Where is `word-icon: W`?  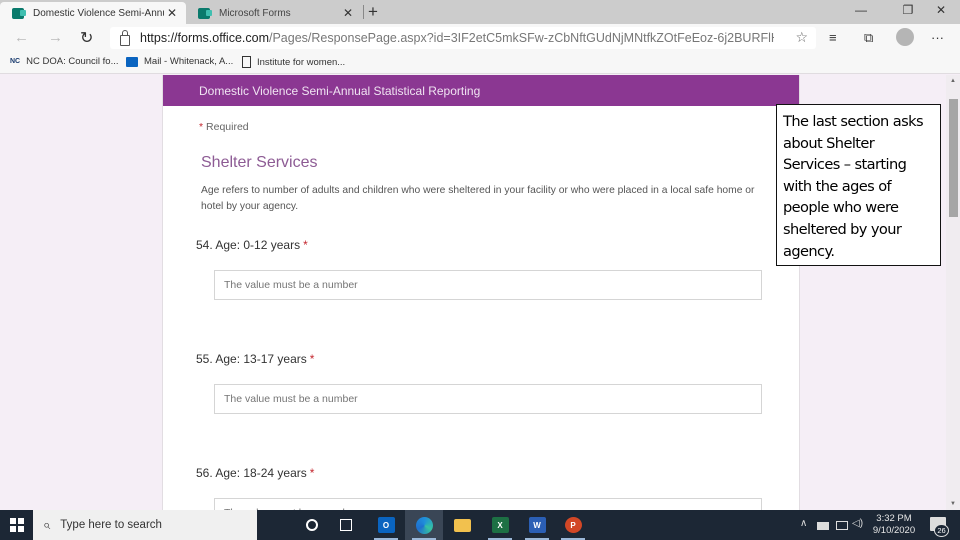
word-icon: W is located at coordinates (537, 525).